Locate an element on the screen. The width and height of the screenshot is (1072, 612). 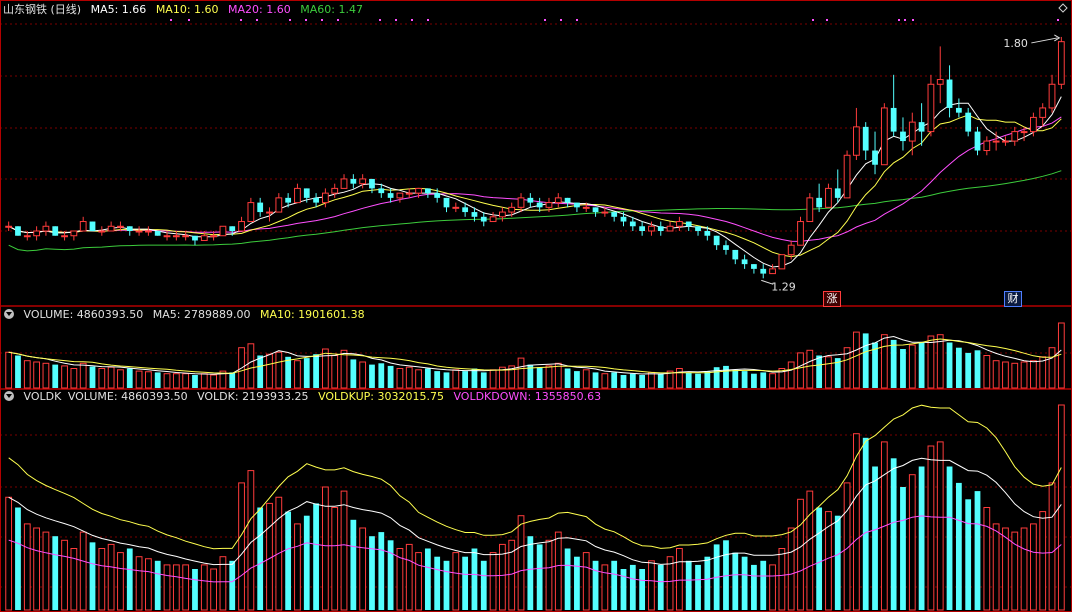
cai-badge: 财 is located at coordinates (1013, 299).